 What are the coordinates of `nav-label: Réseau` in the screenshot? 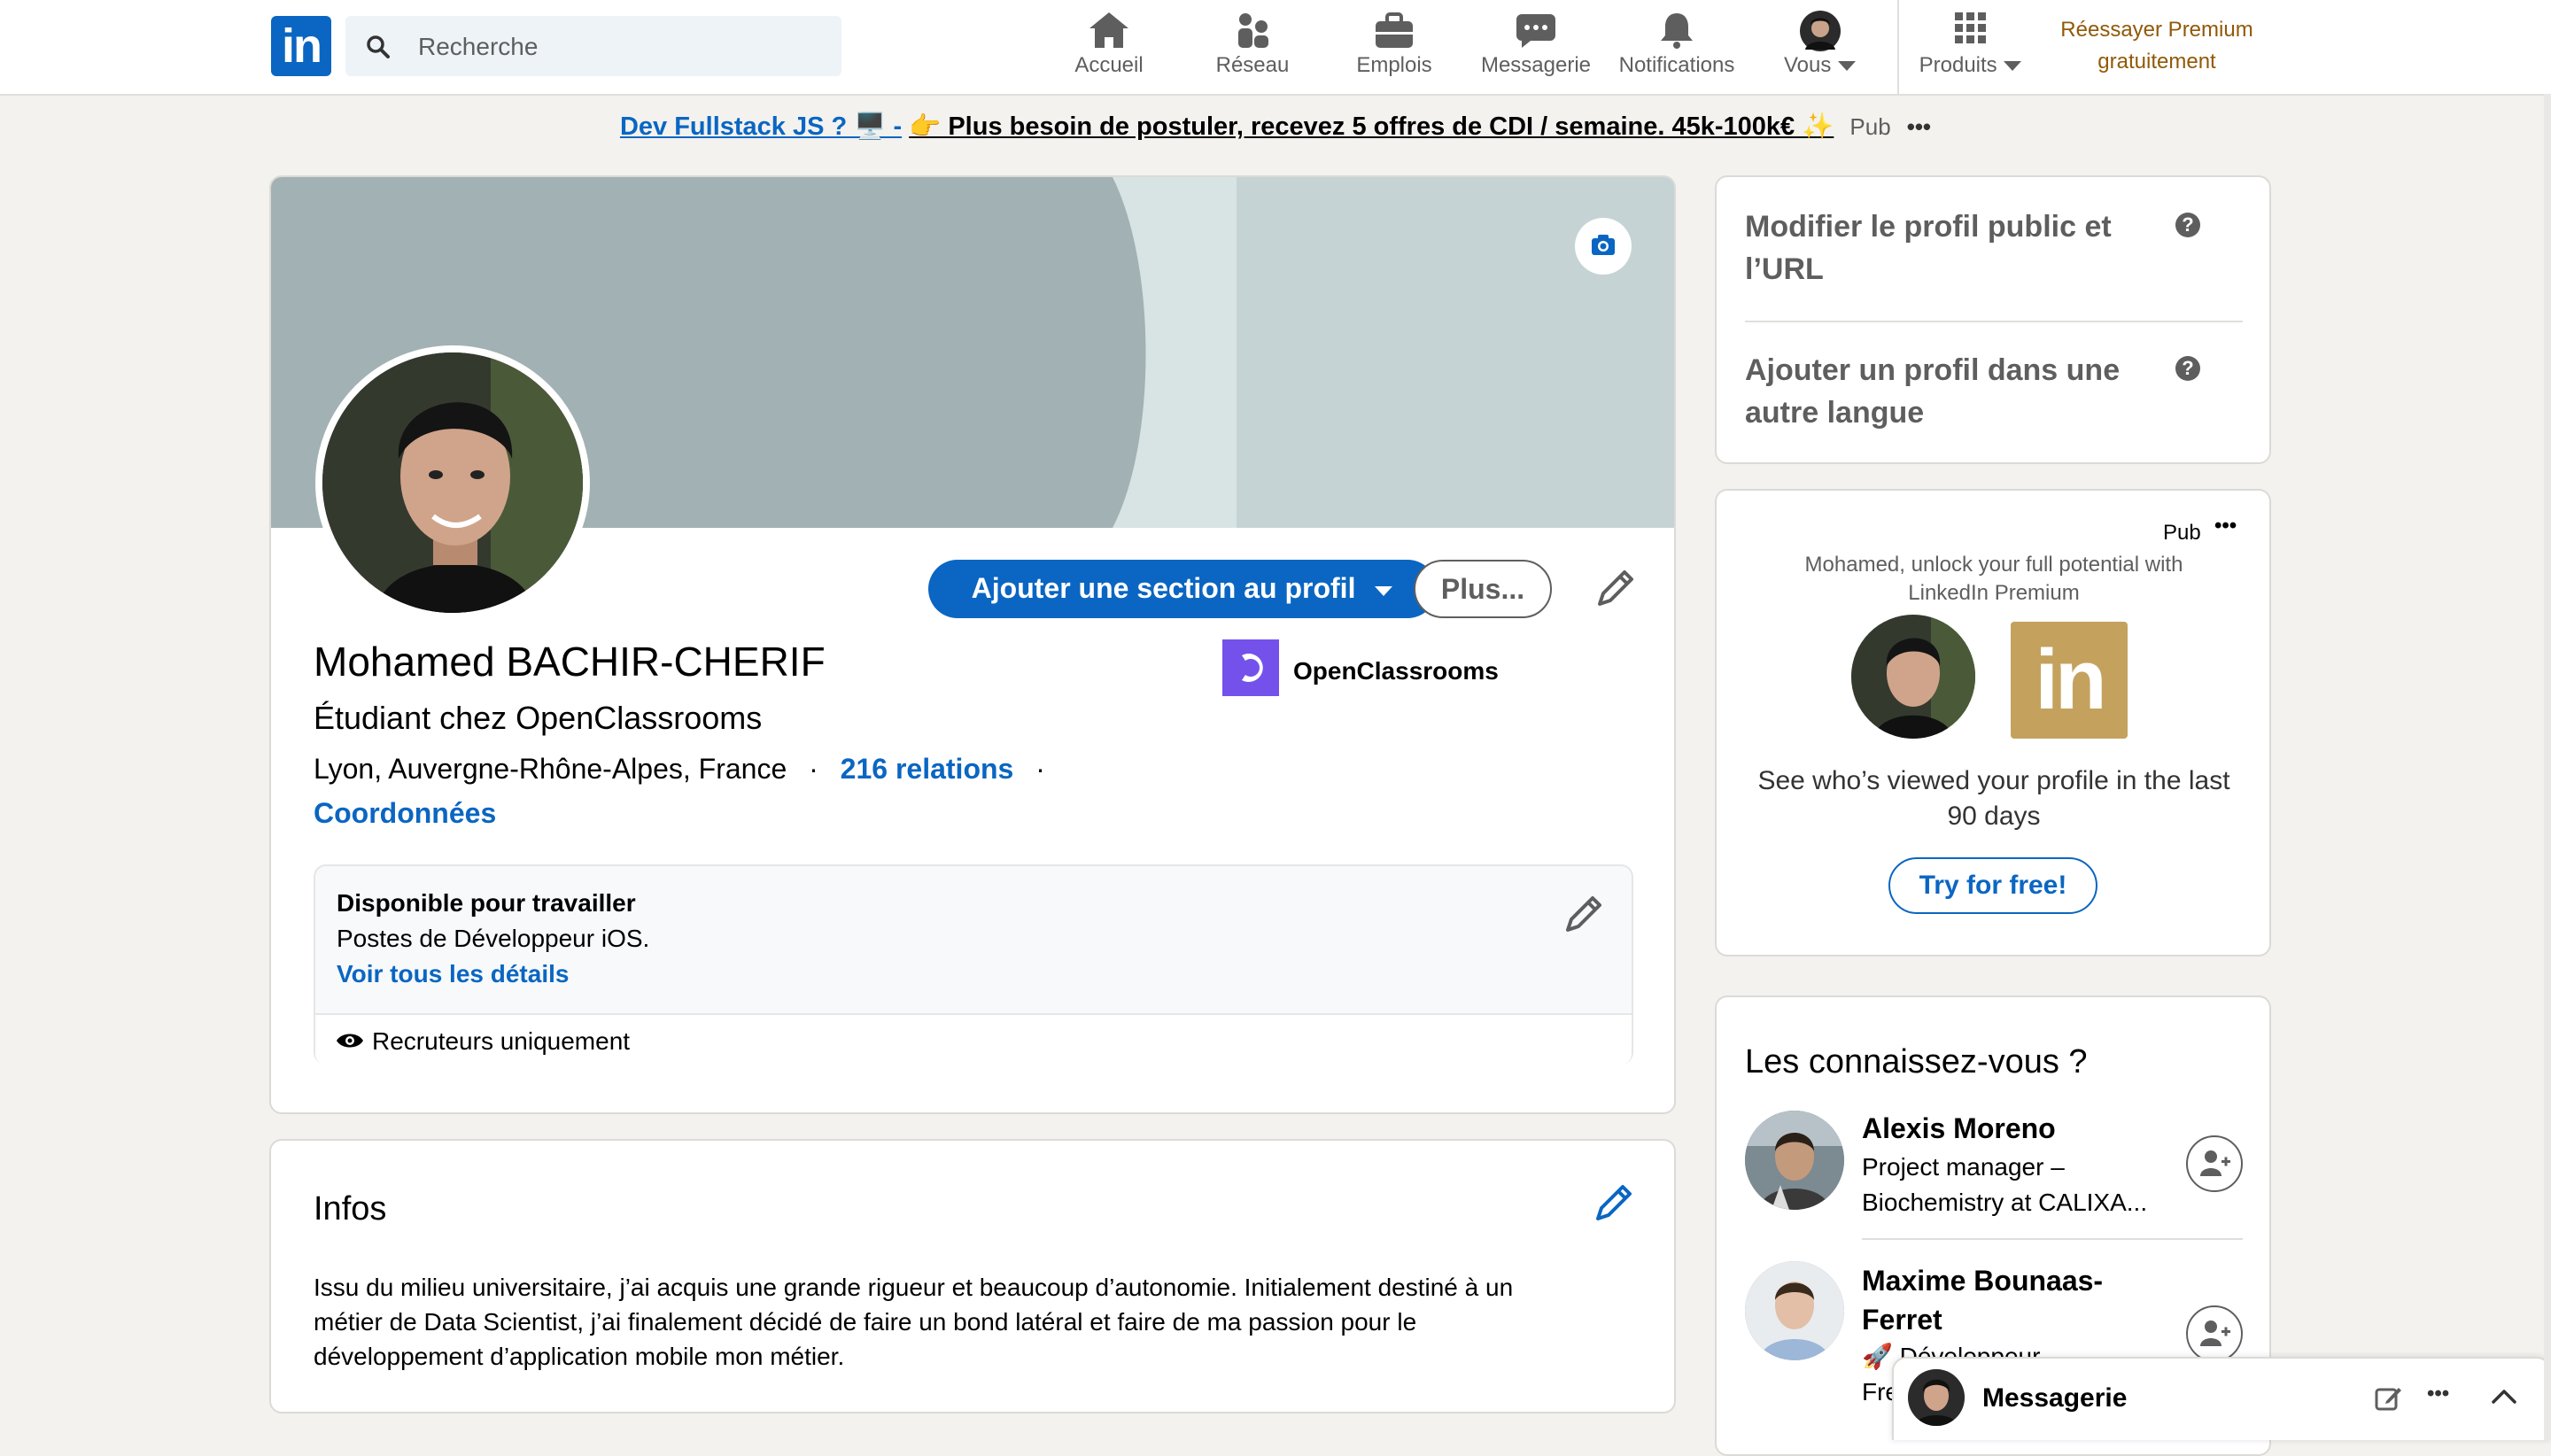 It's located at (1253, 65).